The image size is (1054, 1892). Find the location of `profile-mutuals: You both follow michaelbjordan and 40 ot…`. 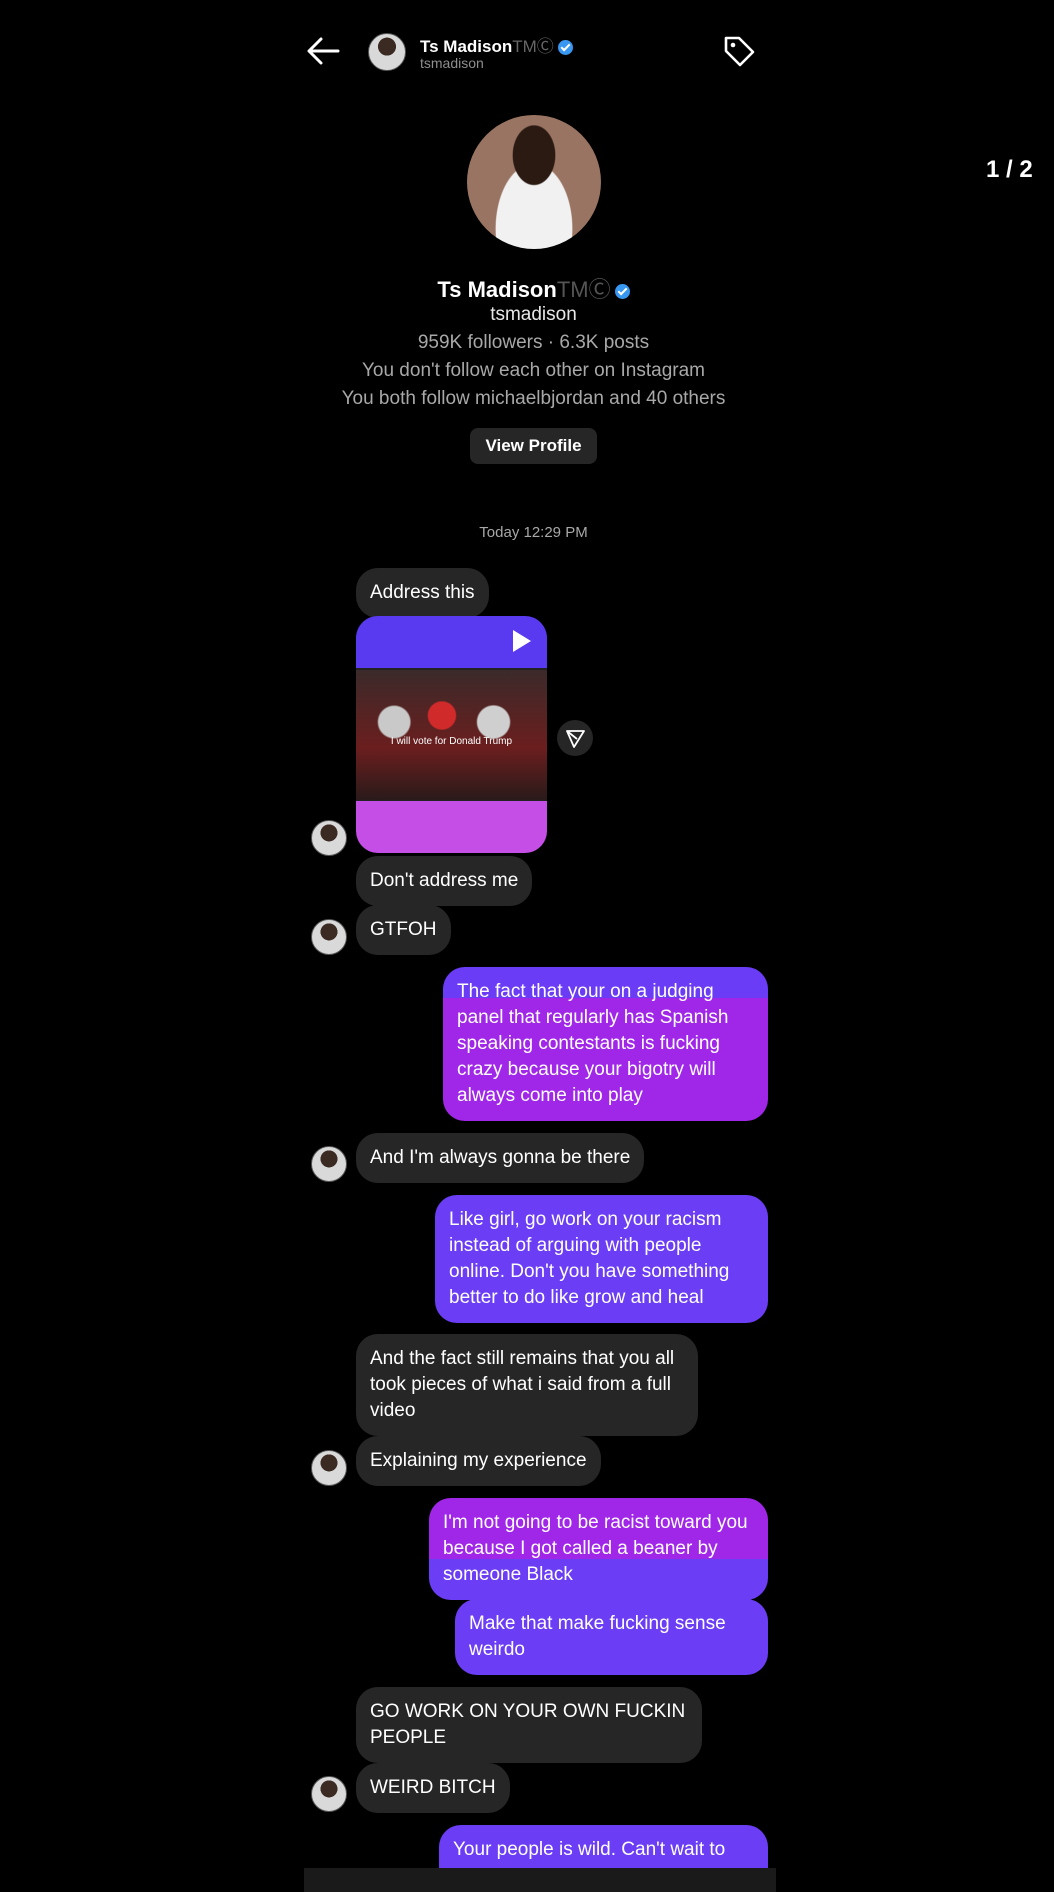

profile-mutuals: You both follow michaelbjordan and 40 ot… is located at coordinates (533, 398).